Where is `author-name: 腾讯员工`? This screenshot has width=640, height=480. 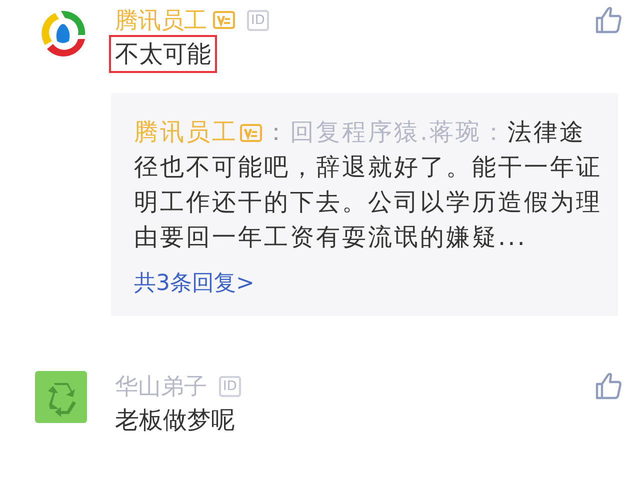
author-name: 腾讯员工 is located at coordinates (161, 20).